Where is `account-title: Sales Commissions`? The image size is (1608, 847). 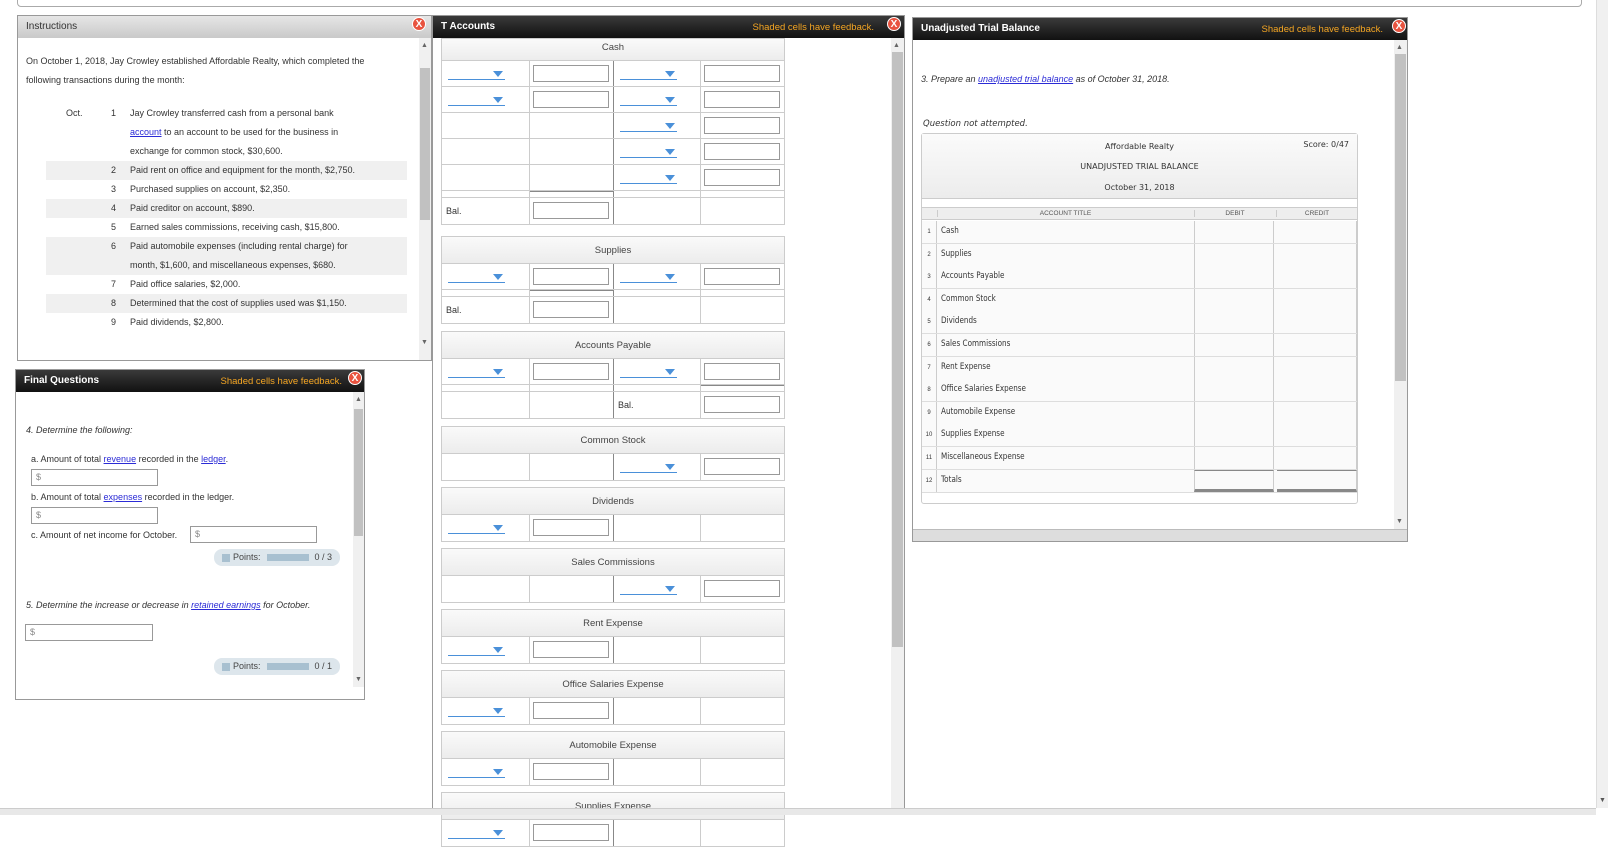
account-title: Sales Commissions is located at coordinates (976, 344).